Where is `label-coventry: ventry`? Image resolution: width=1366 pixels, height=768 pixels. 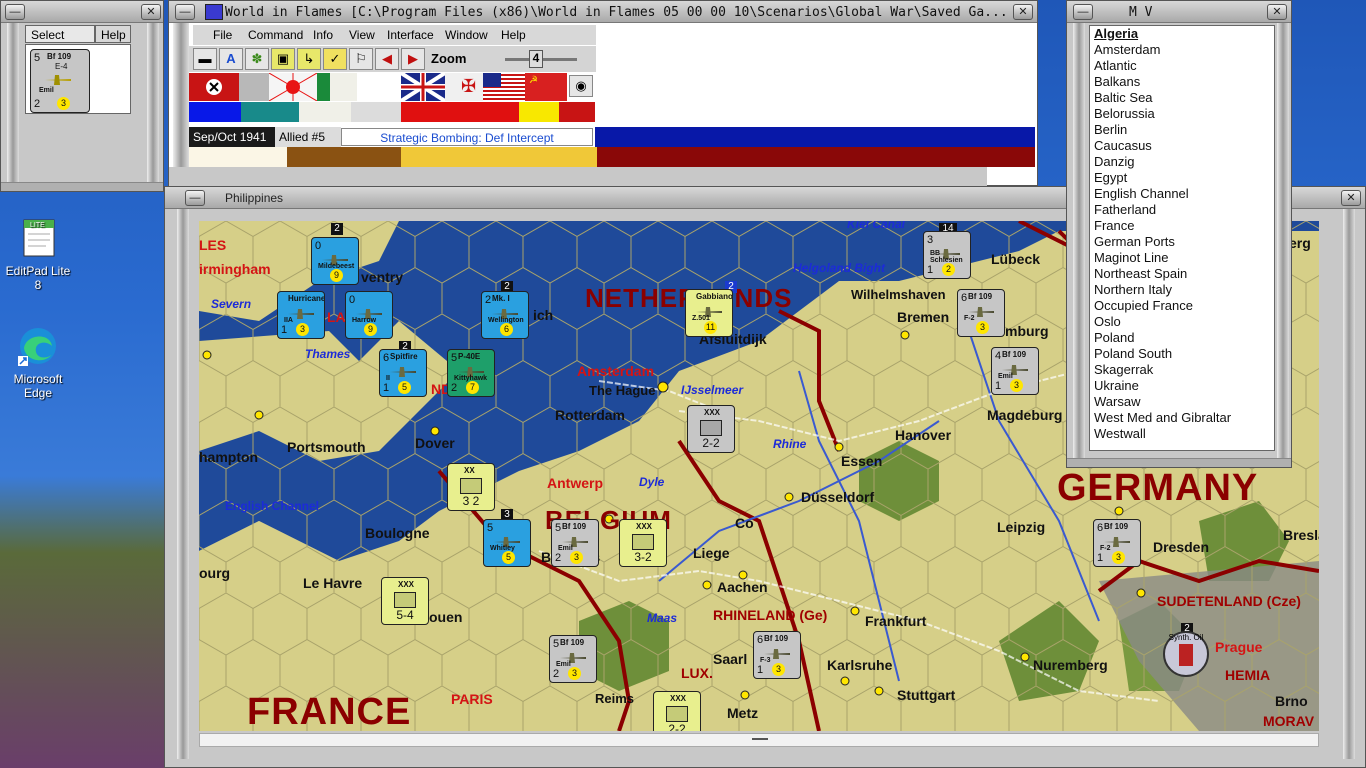
label-coventry: ventry is located at coordinates (382, 277).